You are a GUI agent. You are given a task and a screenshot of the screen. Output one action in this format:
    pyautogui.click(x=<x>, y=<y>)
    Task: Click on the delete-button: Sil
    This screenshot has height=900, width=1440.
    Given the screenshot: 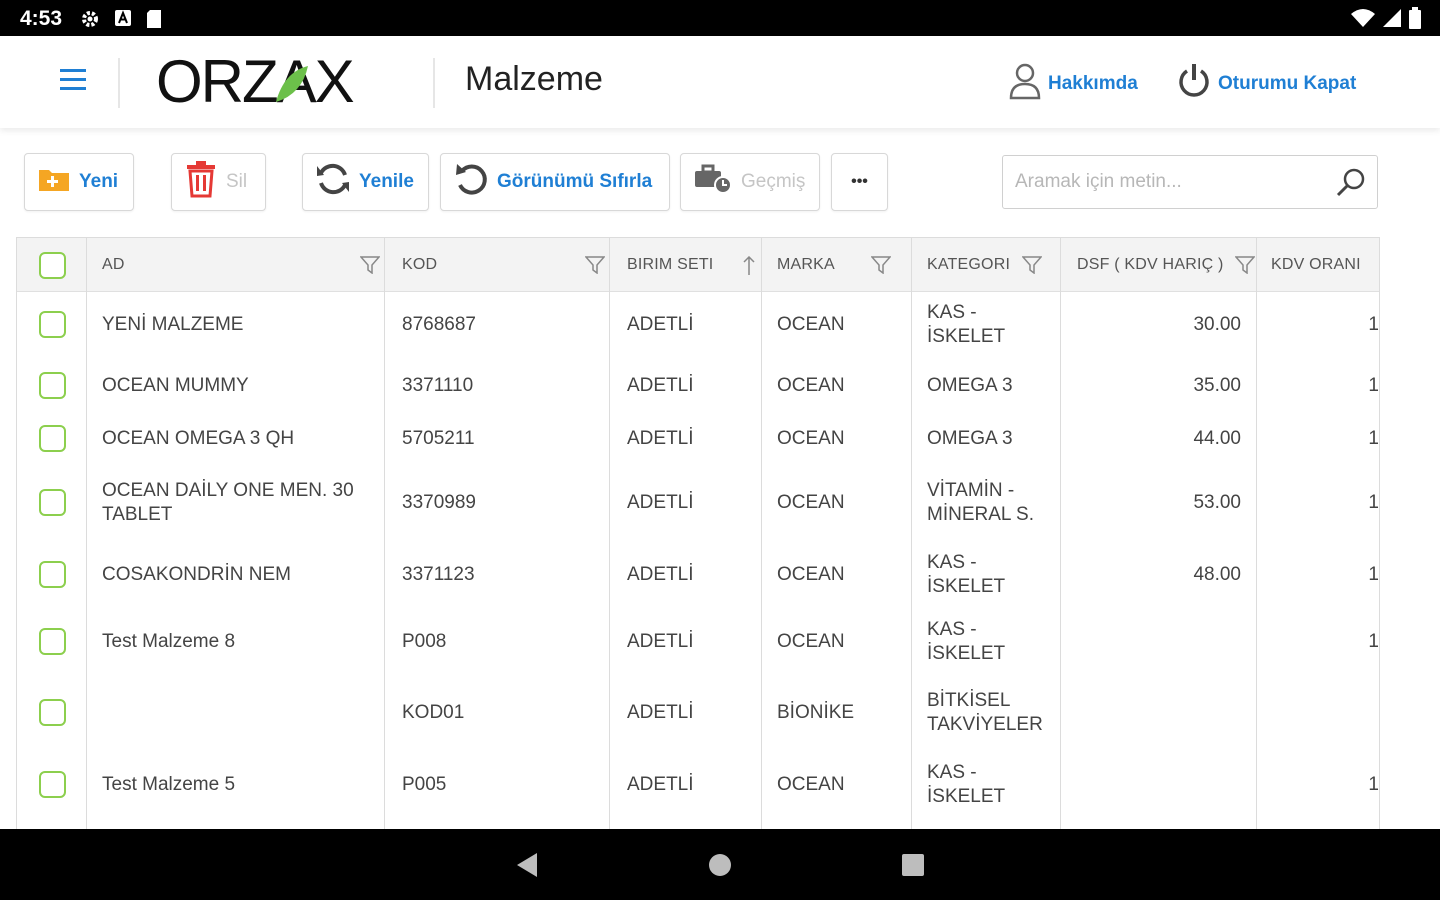 What is the action you would take?
    pyautogui.click(x=218, y=182)
    